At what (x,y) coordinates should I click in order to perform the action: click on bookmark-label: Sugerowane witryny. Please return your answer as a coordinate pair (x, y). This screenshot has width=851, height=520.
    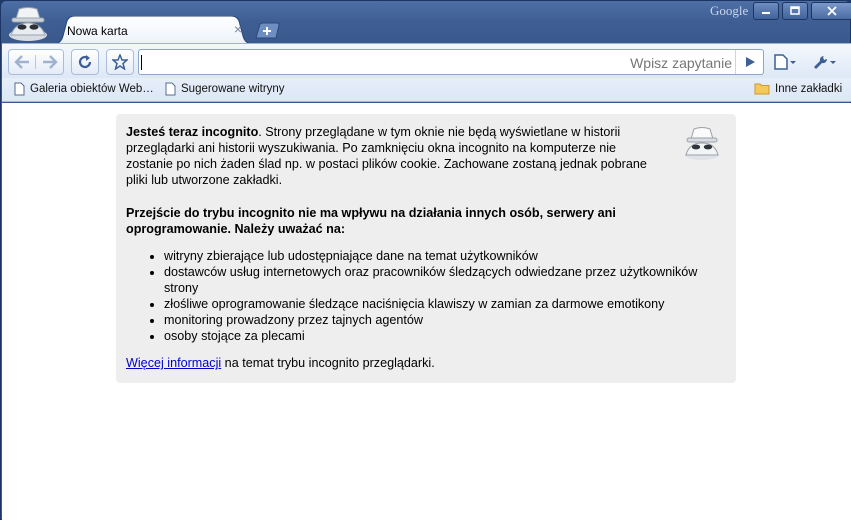
    Looking at the image, I should click on (233, 89).